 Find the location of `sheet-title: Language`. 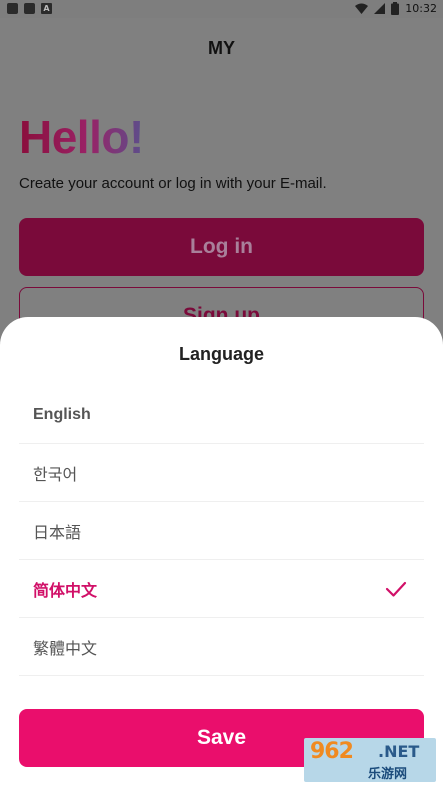

sheet-title: Language is located at coordinates (221, 354).